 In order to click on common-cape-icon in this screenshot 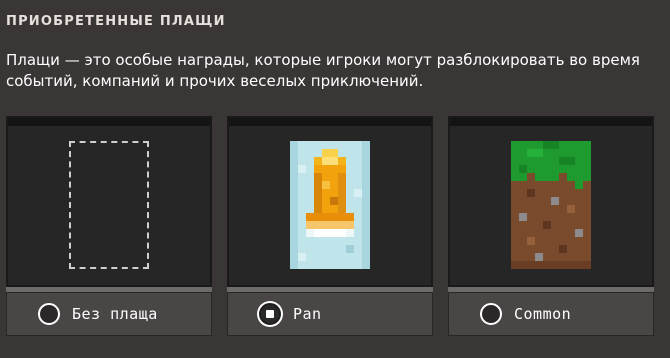, I will do `click(551, 205)`.